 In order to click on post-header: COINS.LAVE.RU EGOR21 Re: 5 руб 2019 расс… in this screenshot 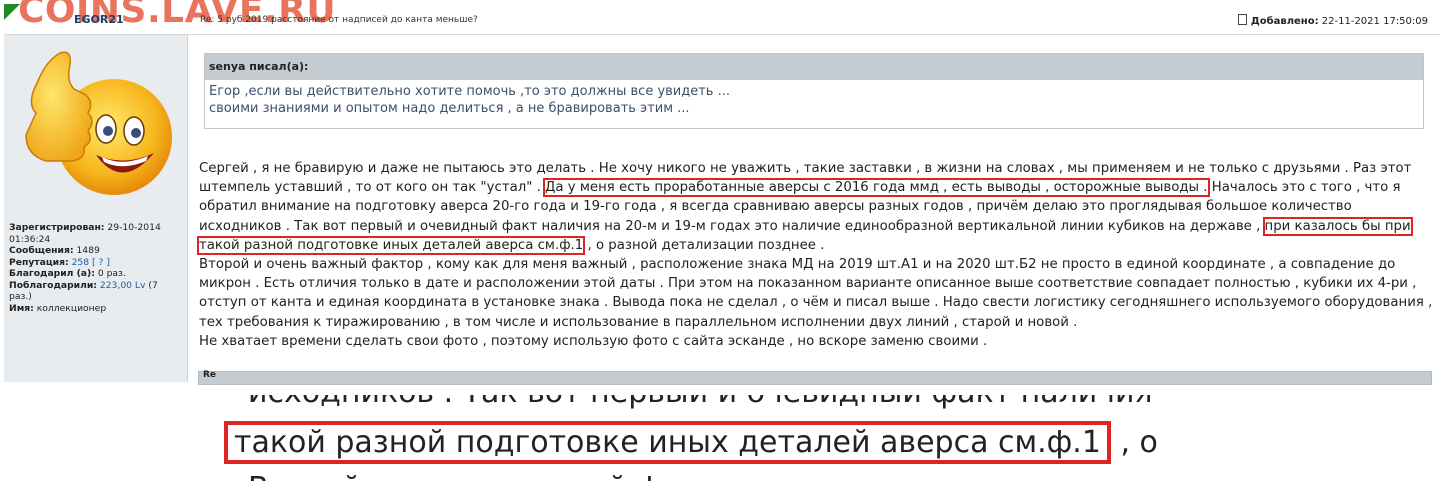, I will do `click(722, 17)`.